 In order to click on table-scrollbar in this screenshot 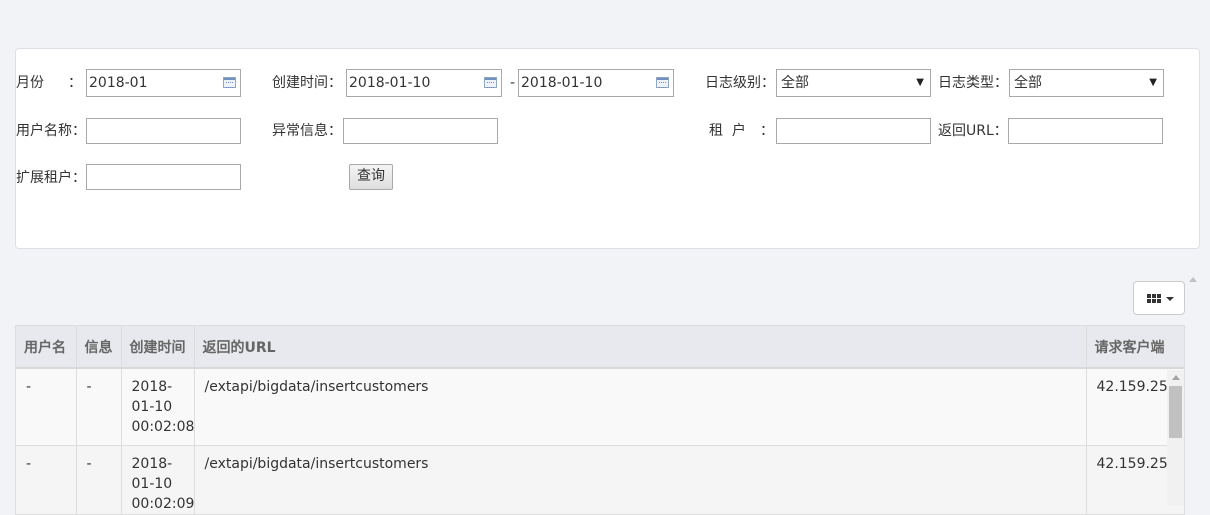, I will do `click(1175, 438)`.